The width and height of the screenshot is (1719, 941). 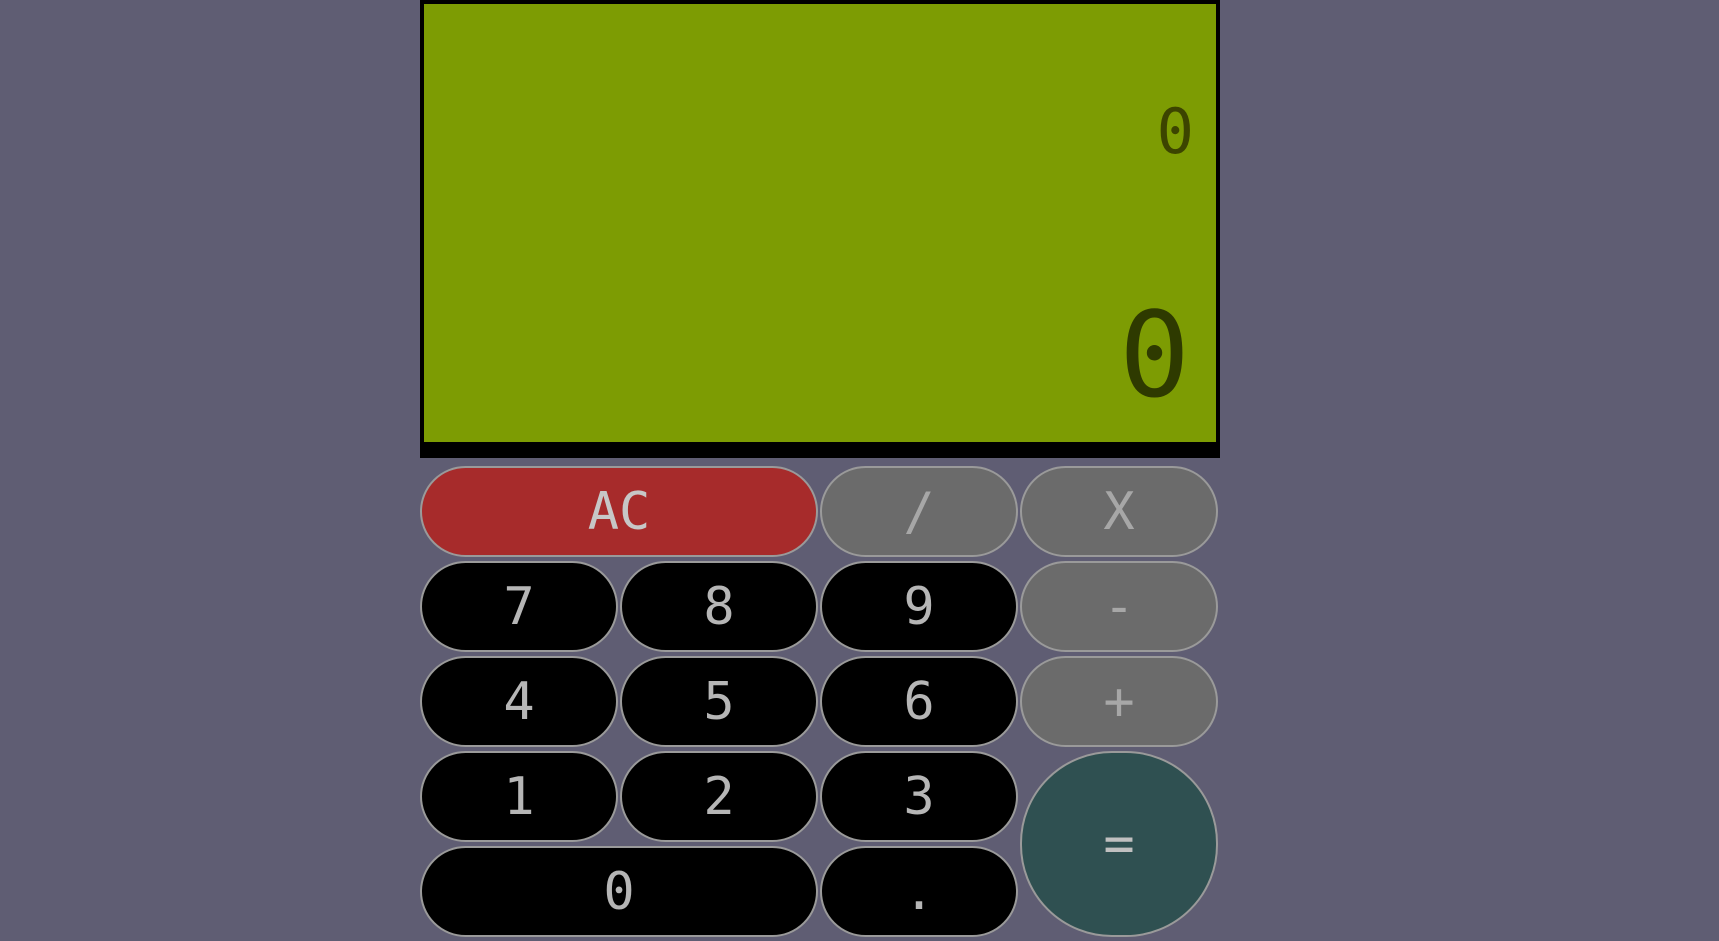 What do you see at coordinates (919, 606) in the screenshot?
I see `digit-9-button: 9` at bounding box center [919, 606].